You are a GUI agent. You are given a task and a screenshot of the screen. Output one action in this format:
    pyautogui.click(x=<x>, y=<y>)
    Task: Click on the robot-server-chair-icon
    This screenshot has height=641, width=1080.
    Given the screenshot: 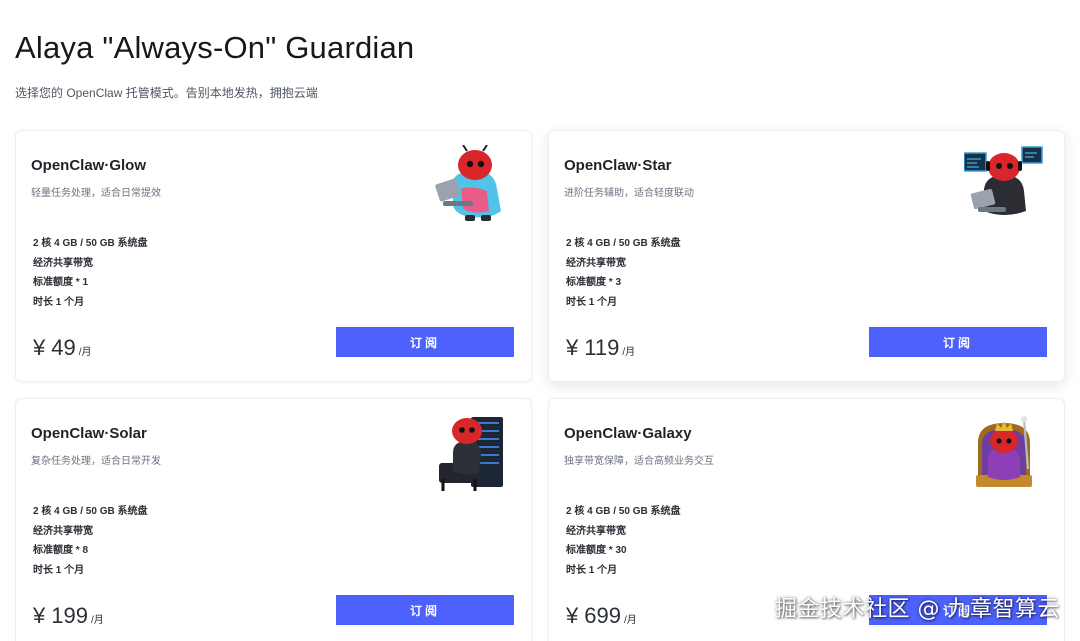 What is the action you would take?
    pyautogui.click(x=471, y=454)
    